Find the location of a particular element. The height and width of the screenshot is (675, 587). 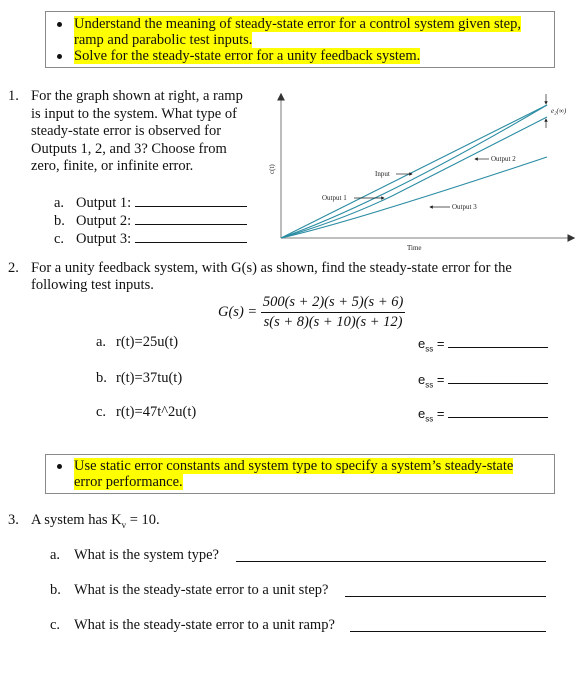

test-input: r(t)=37tu(t) is located at coordinates (149, 378).